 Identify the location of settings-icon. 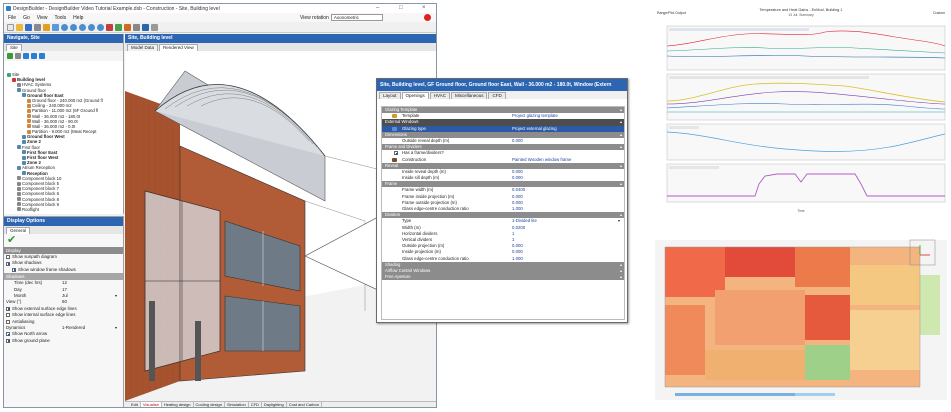
(154, 27).